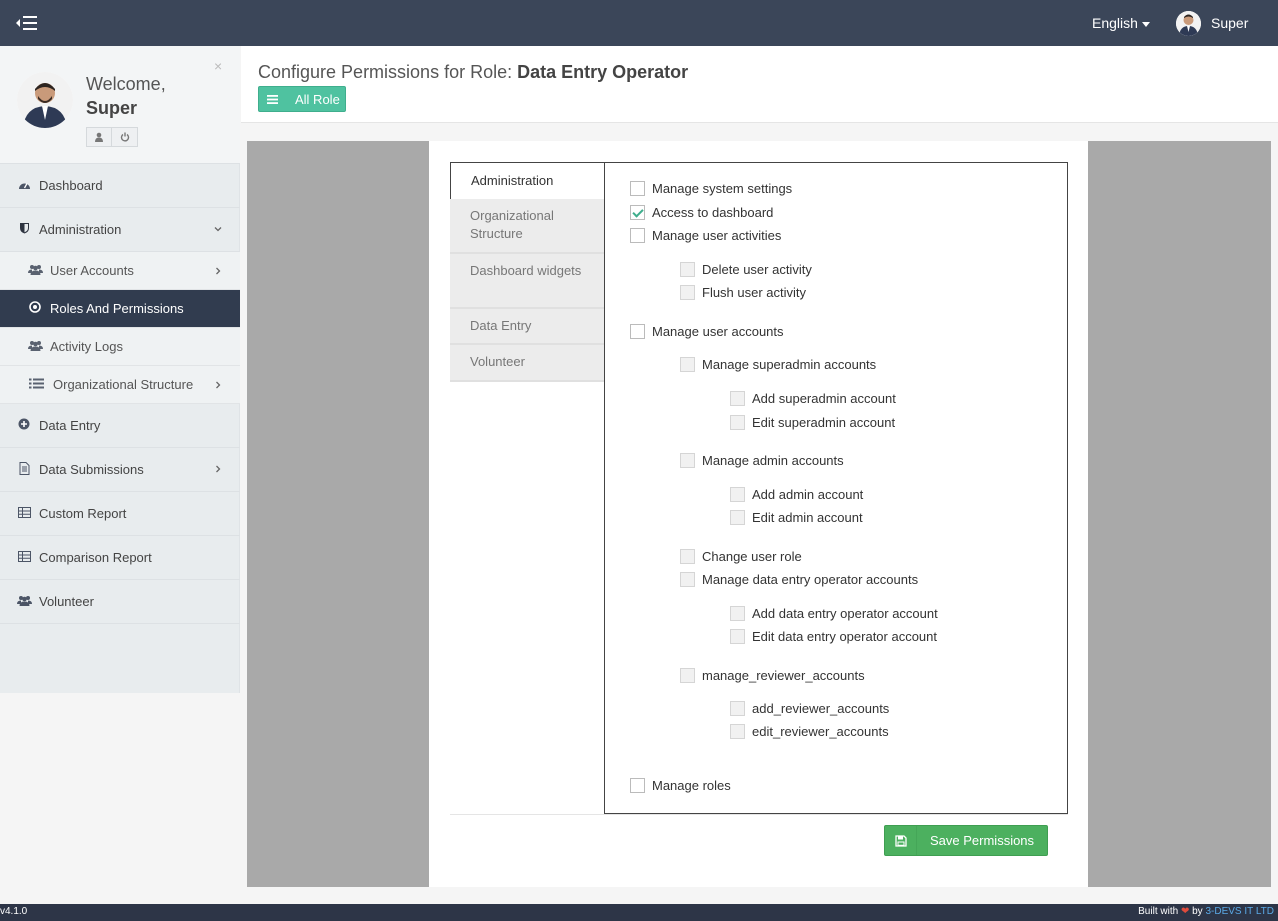 Image resolution: width=1278 pixels, height=921 pixels. Describe the element at coordinates (711, 188) in the screenshot. I see `permission-manage-system-settings: Manage system settings` at that location.